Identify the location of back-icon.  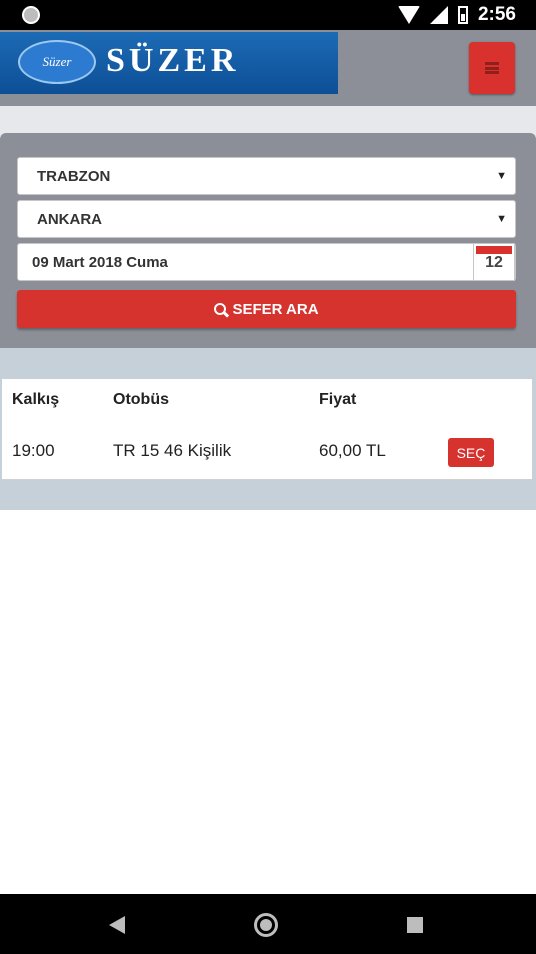
(117, 925).